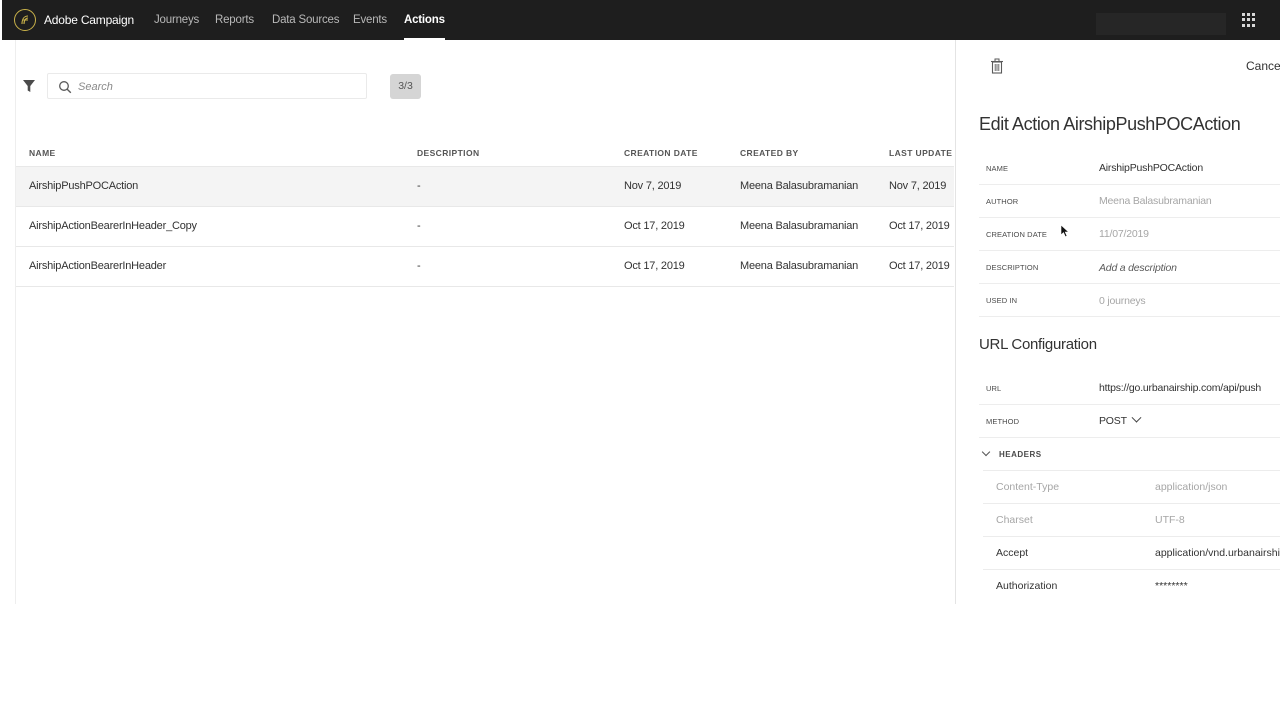 This screenshot has height=720, width=1280. Describe the element at coordinates (42, 153) in the screenshot. I see `column-header-name: NAME` at that location.